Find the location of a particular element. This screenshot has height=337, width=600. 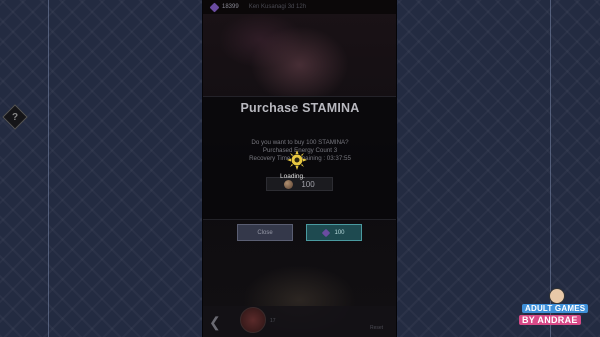

close-button-label: Close is located at coordinates (265, 232).